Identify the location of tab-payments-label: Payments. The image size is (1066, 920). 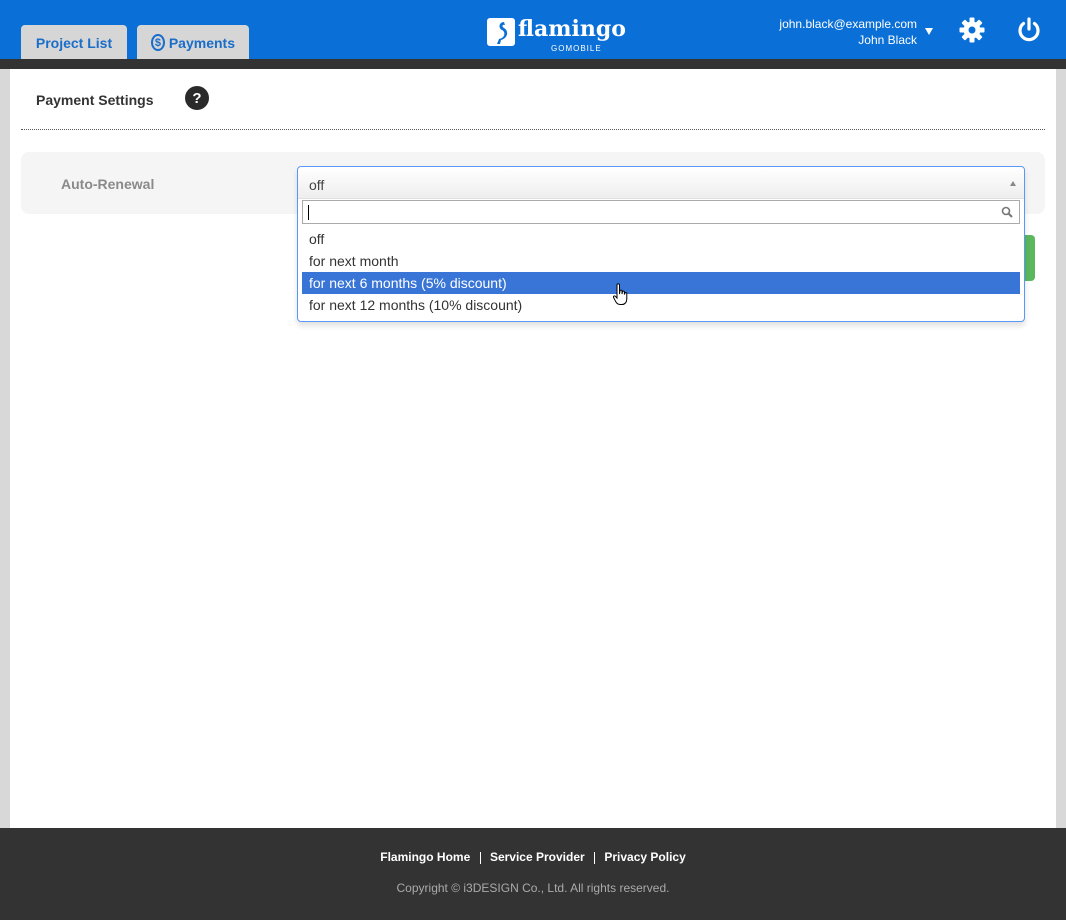
(201, 42).